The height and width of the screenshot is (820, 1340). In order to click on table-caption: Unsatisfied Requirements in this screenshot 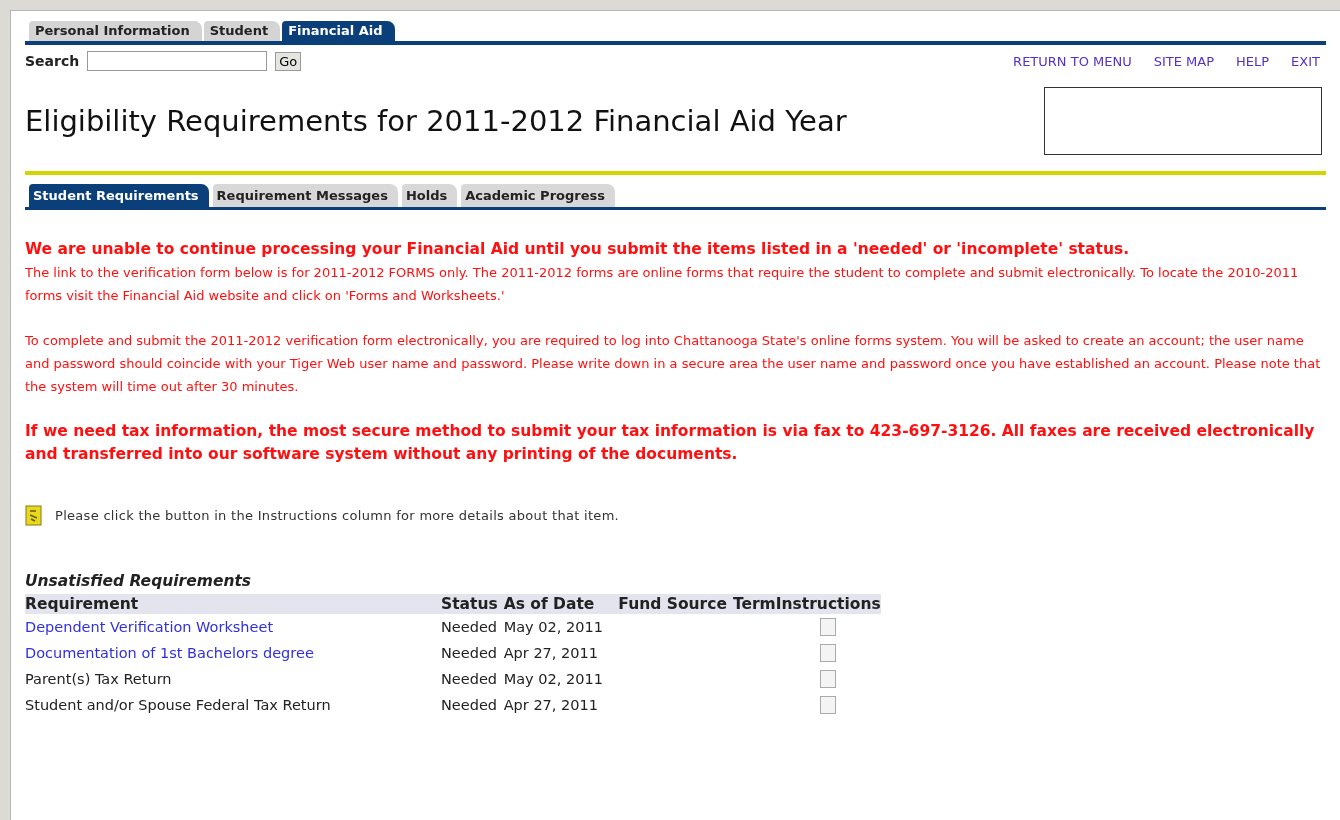, I will do `click(139, 581)`.